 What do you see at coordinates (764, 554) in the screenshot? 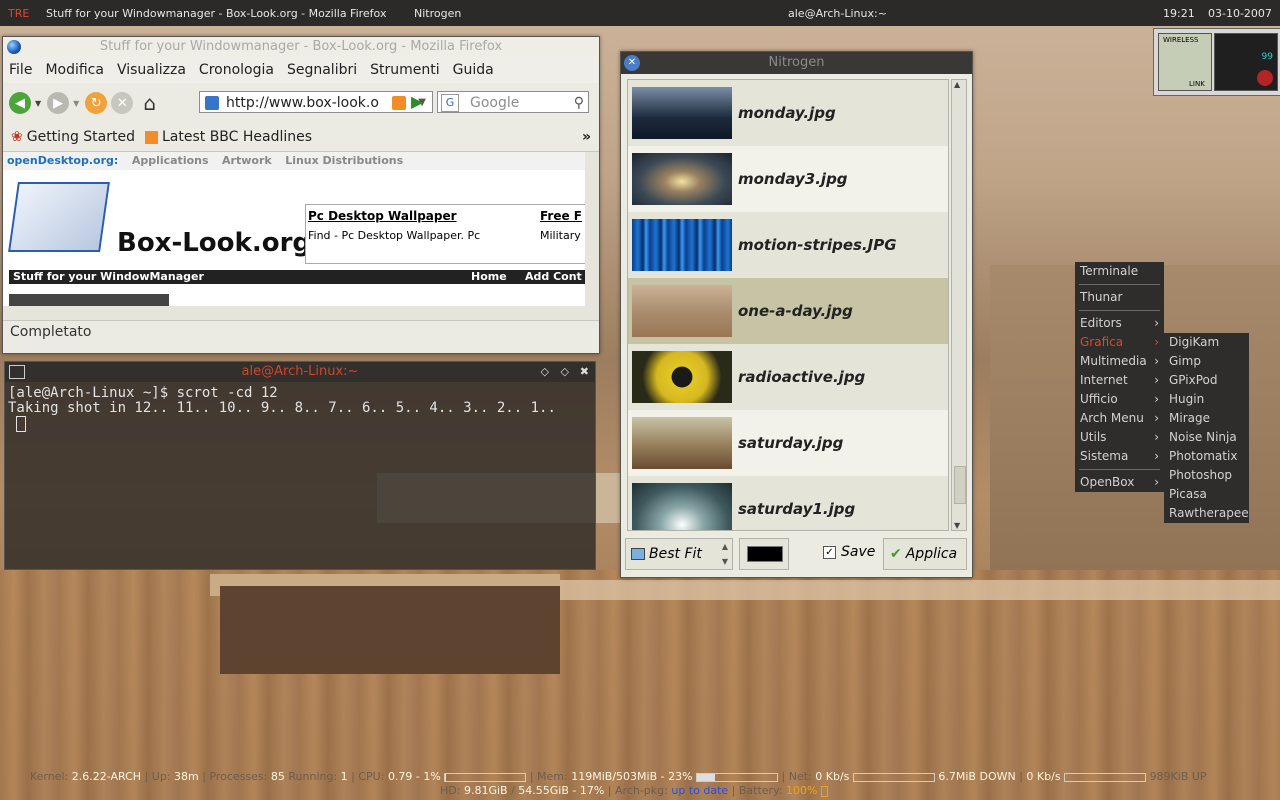
I see `color-button` at bounding box center [764, 554].